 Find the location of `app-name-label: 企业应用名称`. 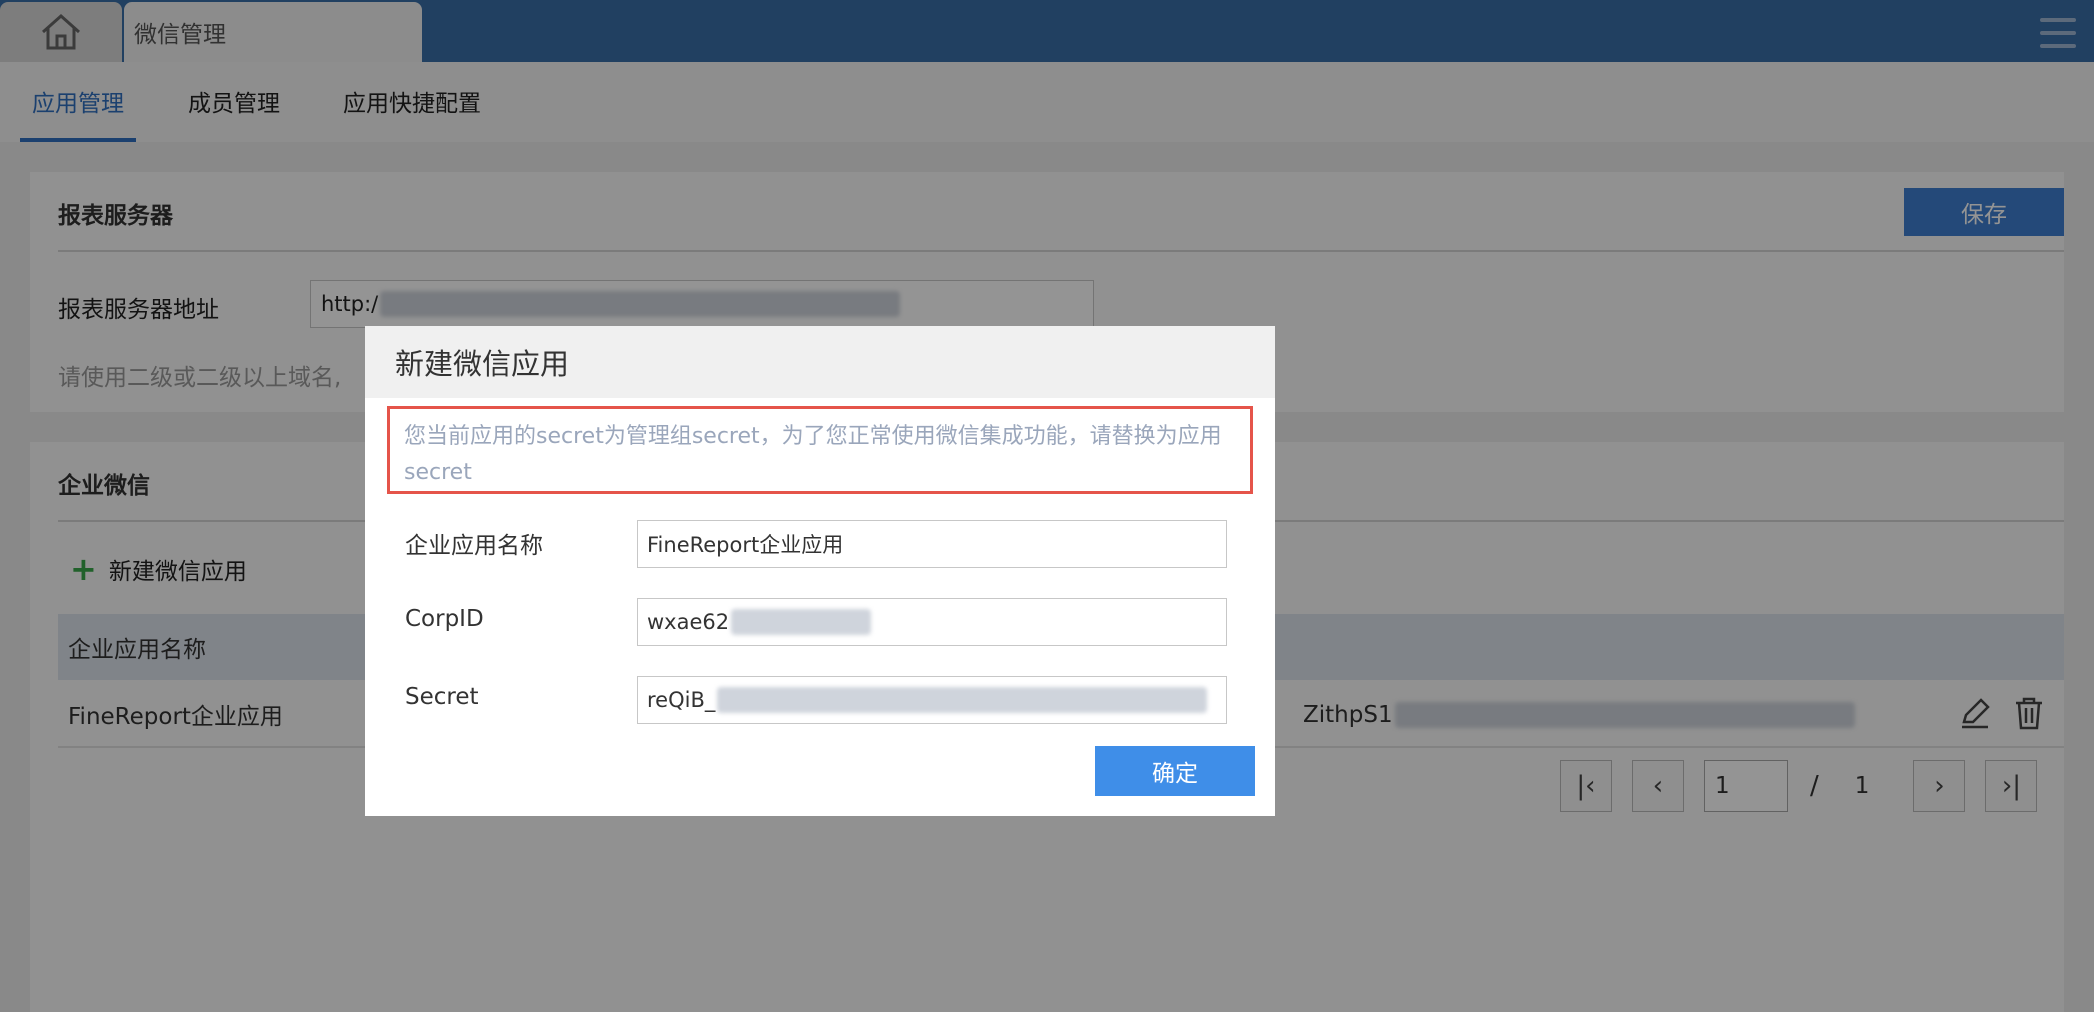

app-name-label: 企业应用名称 is located at coordinates (474, 546).